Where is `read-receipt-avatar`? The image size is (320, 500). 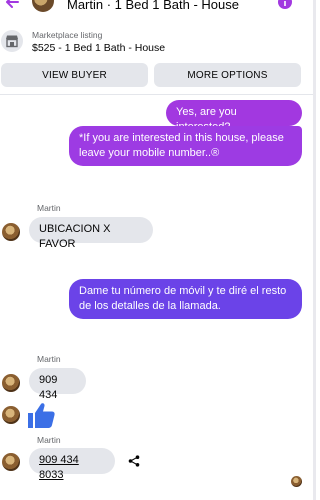
read-receipt-avatar is located at coordinates (296, 481).